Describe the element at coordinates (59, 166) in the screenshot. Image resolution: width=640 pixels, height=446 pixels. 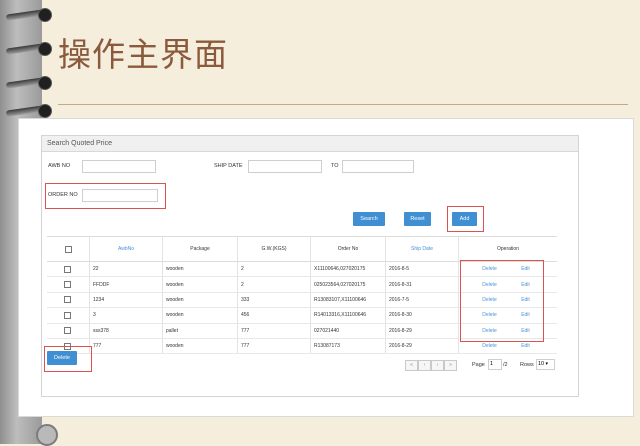
I see `awb-no-label: AWB NO` at that location.